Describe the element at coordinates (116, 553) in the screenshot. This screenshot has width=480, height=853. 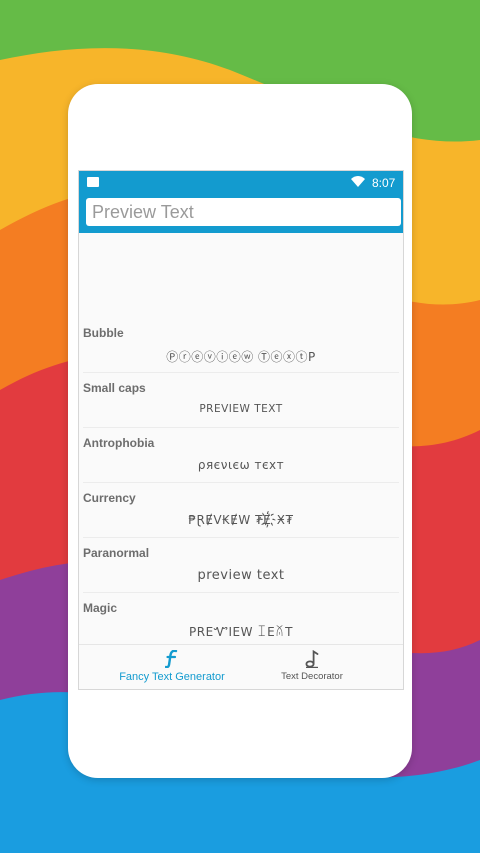
I see `style-name: Paranormal` at that location.